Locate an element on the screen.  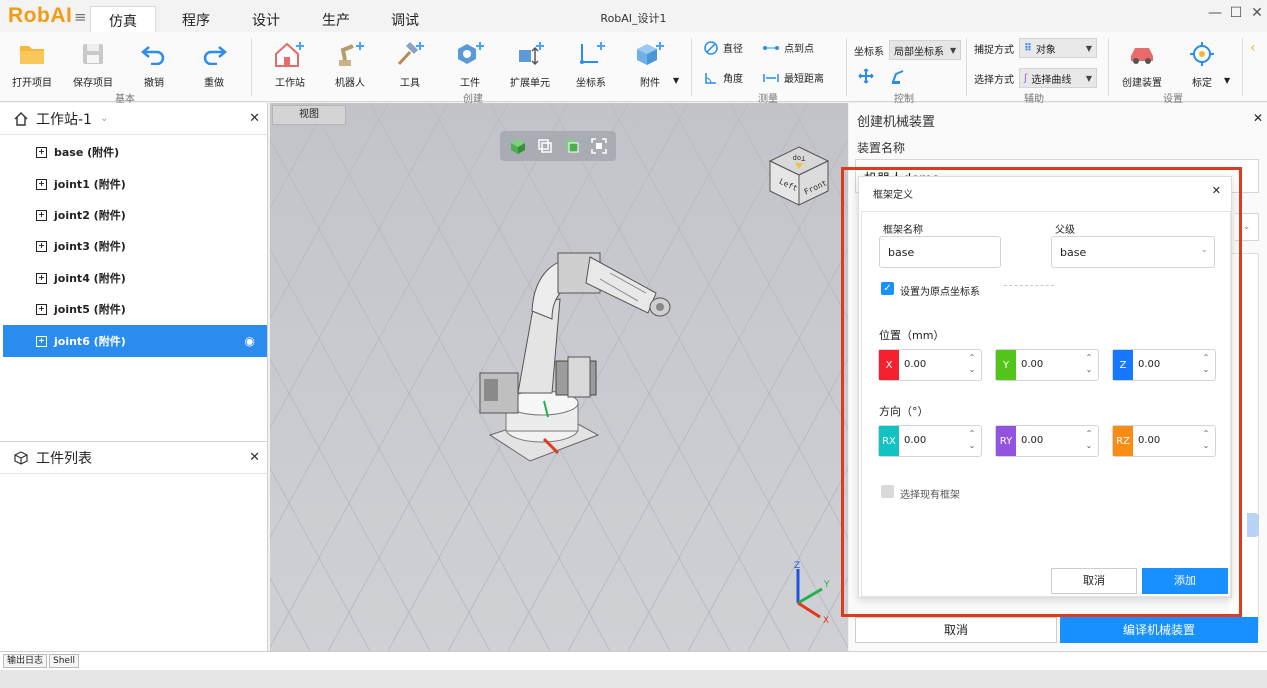
tab-shell: Shell is located at coordinates (64, 661).